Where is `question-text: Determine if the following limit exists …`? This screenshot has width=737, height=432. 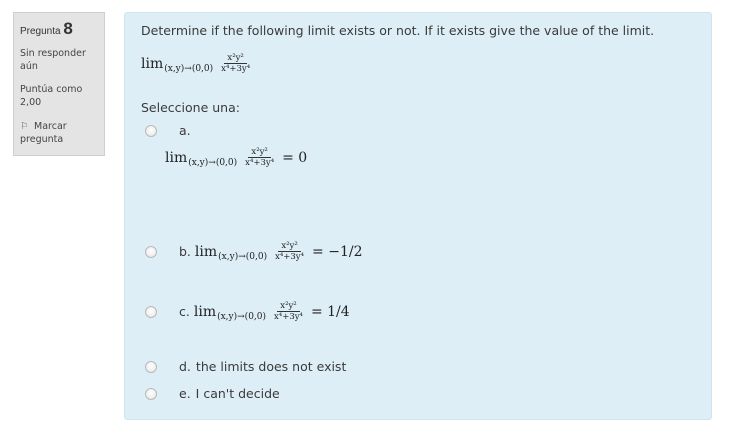
question-text: Determine if the following limit exists … is located at coordinates (398, 30).